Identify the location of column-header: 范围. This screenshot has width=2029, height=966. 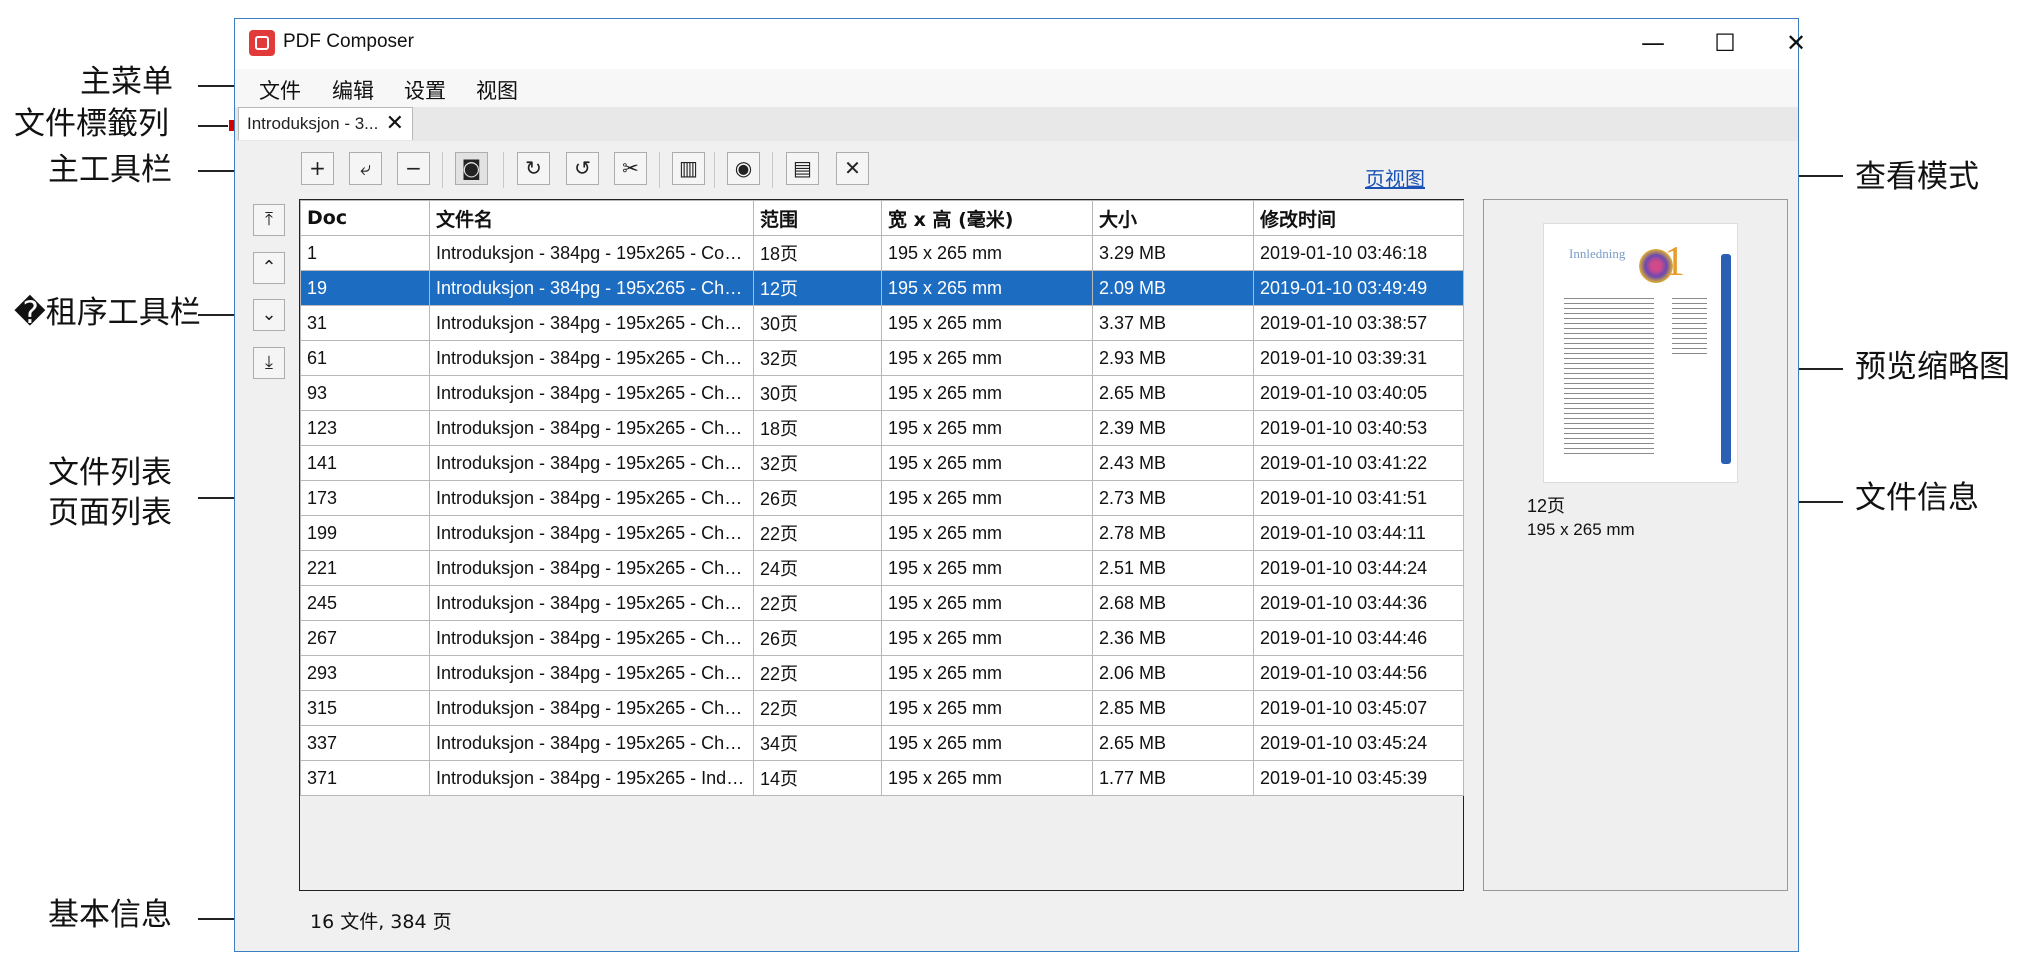
(817, 218).